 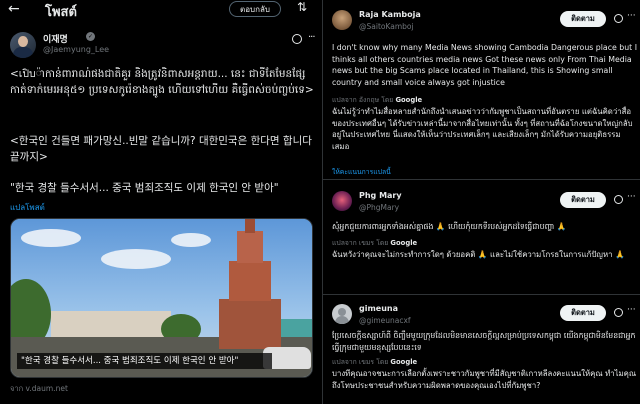 What do you see at coordinates (302, 7) in the screenshot?
I see `tune-icon: ⇅` at bounding box center [302, 7].